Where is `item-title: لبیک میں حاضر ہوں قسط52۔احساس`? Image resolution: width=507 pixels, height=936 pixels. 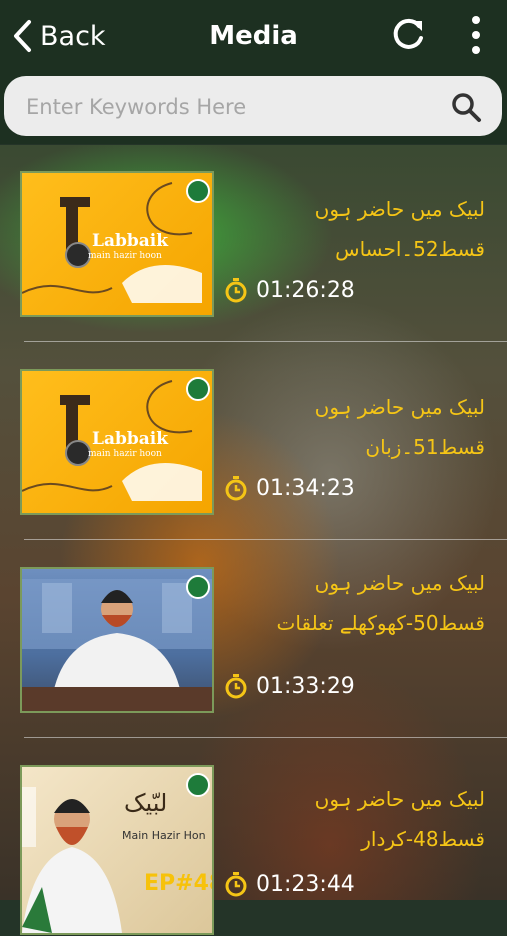
item-title: لبیک میں حاضر ہوں قسط52۔احساس is located at coordinates (360, 229).